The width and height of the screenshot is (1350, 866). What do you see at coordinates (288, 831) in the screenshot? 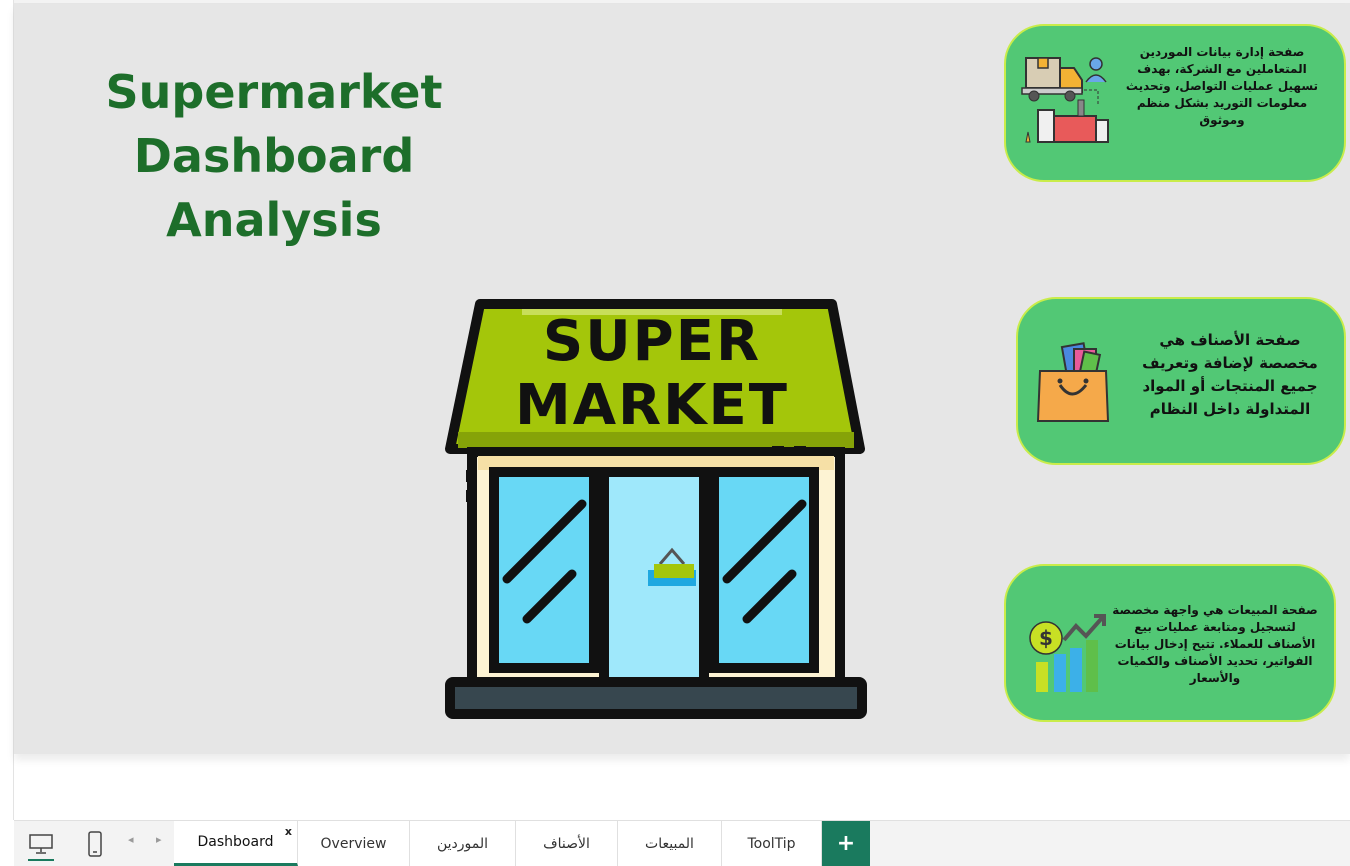
I see `close-tab-icon: x` at bounding box center [288, 831].